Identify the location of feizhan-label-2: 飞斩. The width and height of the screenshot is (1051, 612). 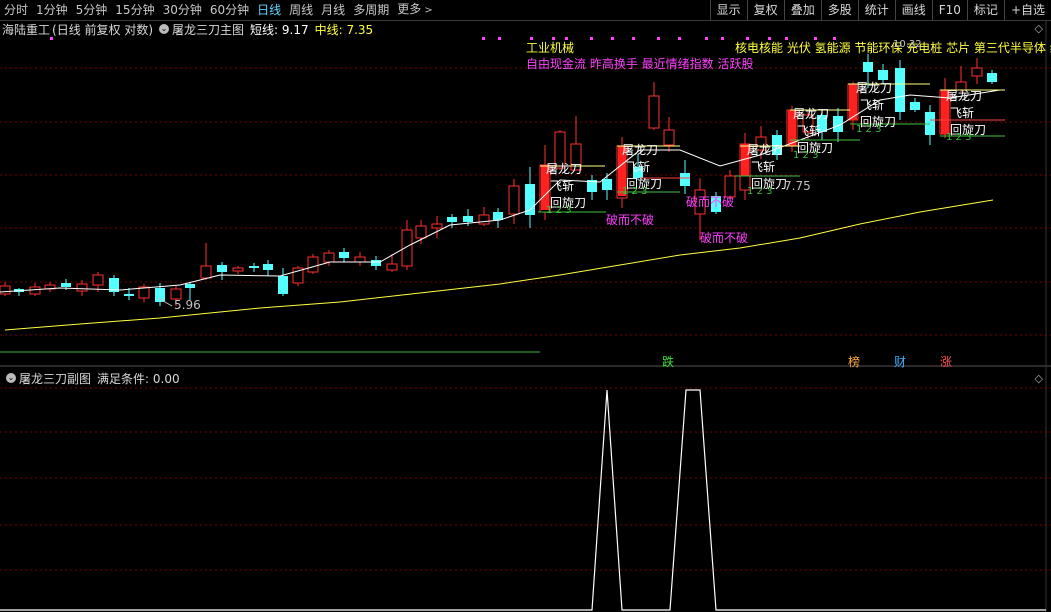
(763, 167).